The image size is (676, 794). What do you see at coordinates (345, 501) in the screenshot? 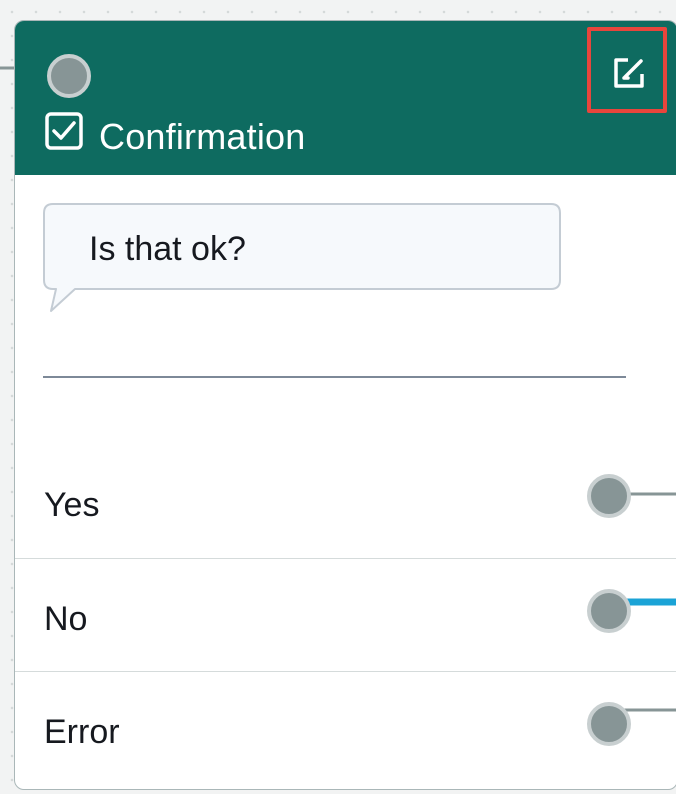
I see `branch-yes: Yes` at bounding box center [345, 501].